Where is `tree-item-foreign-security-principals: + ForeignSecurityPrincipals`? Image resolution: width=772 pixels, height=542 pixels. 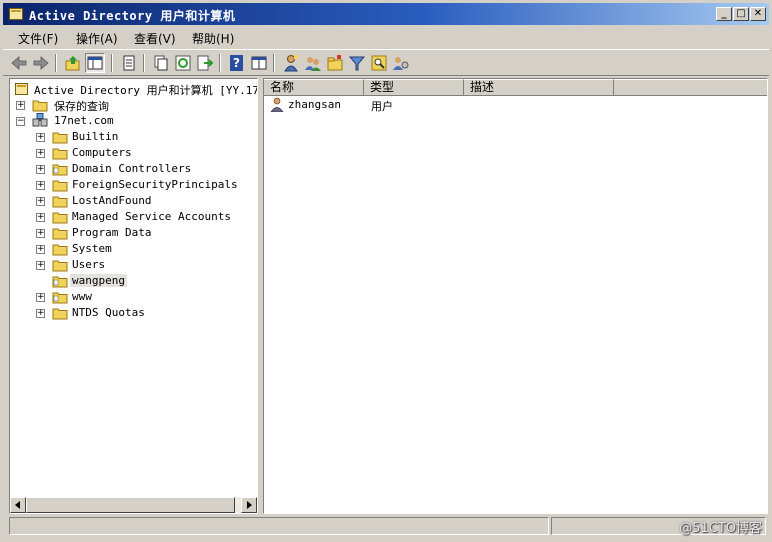 tree-item-foreign-security-principals: + ForeignSecurityPrincipals is located at coordinates (146, 185).